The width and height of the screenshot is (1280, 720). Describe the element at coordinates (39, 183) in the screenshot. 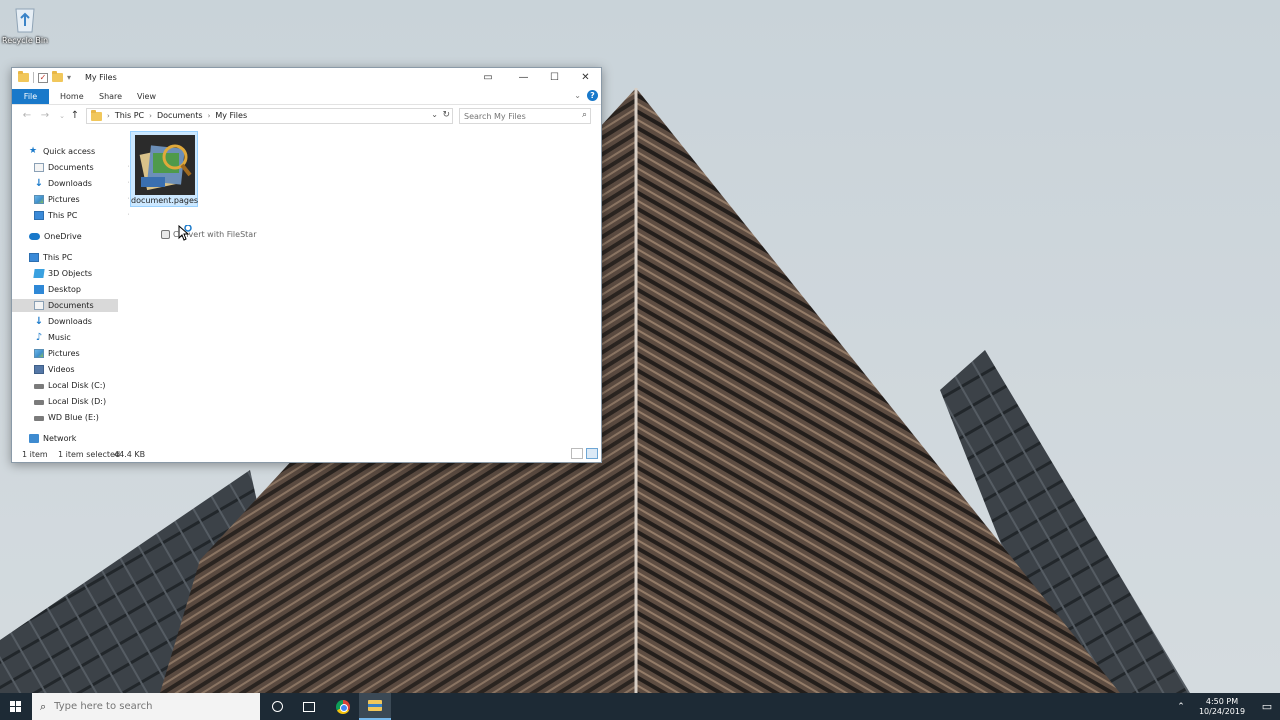

I see `downloads-icon: ↓` at that location.